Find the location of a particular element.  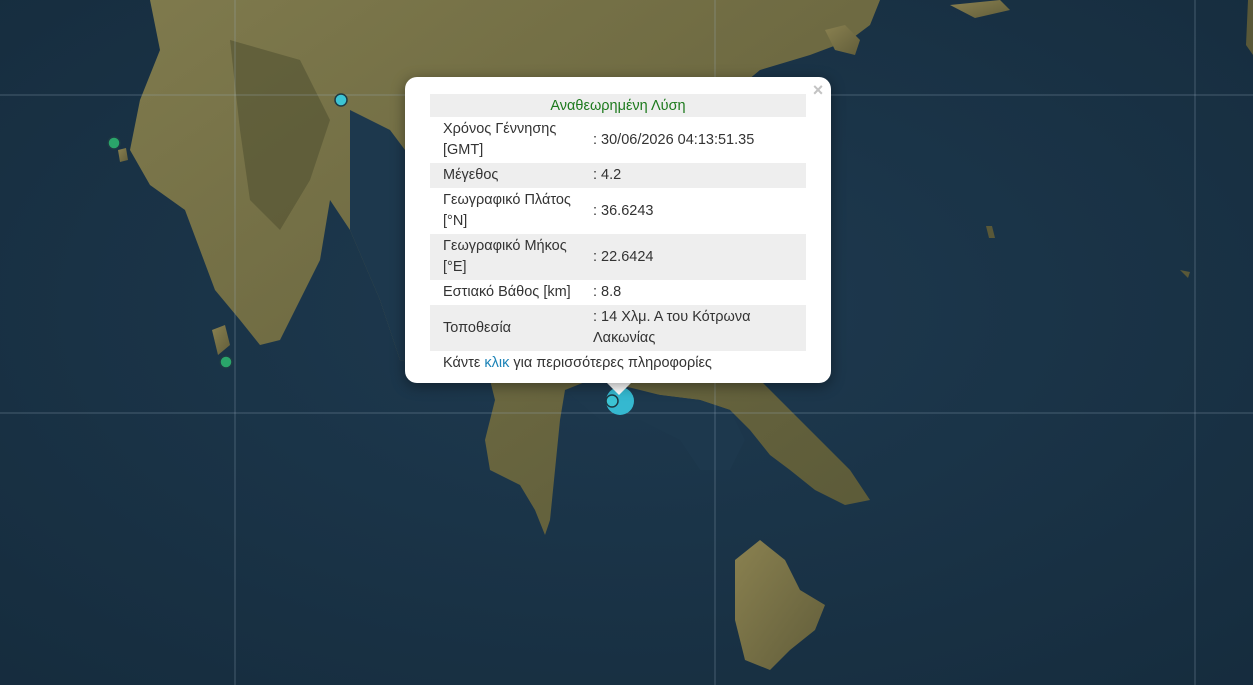

more-info-link: κλικ is located at coordinates (496, 363).